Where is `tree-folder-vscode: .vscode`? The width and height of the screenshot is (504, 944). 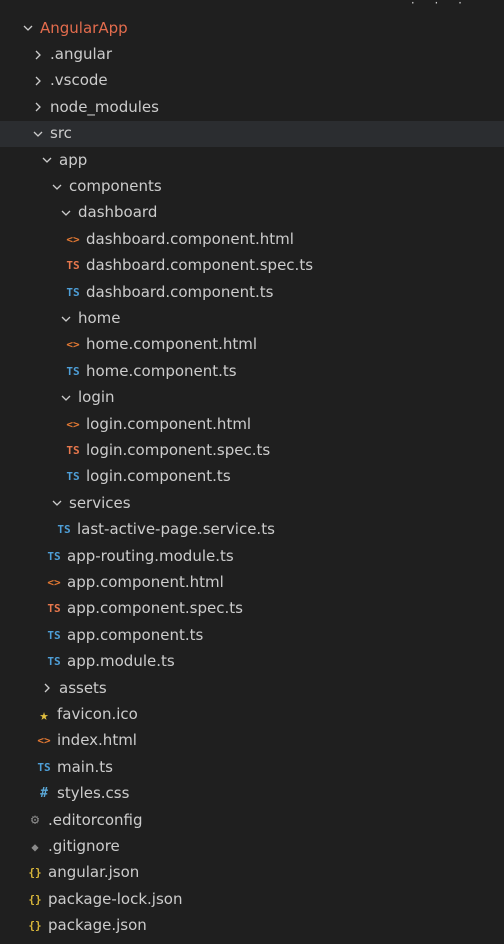 tree-folder-vscode: .vscode is located at coordinates (252, 81).